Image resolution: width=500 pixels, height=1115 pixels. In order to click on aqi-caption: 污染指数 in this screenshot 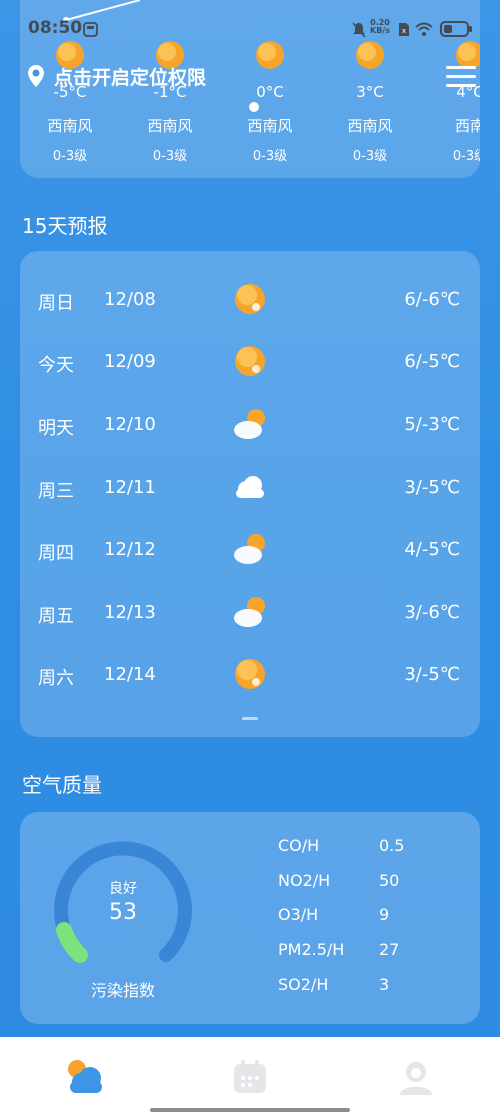, I will do `click(122, 990)`.